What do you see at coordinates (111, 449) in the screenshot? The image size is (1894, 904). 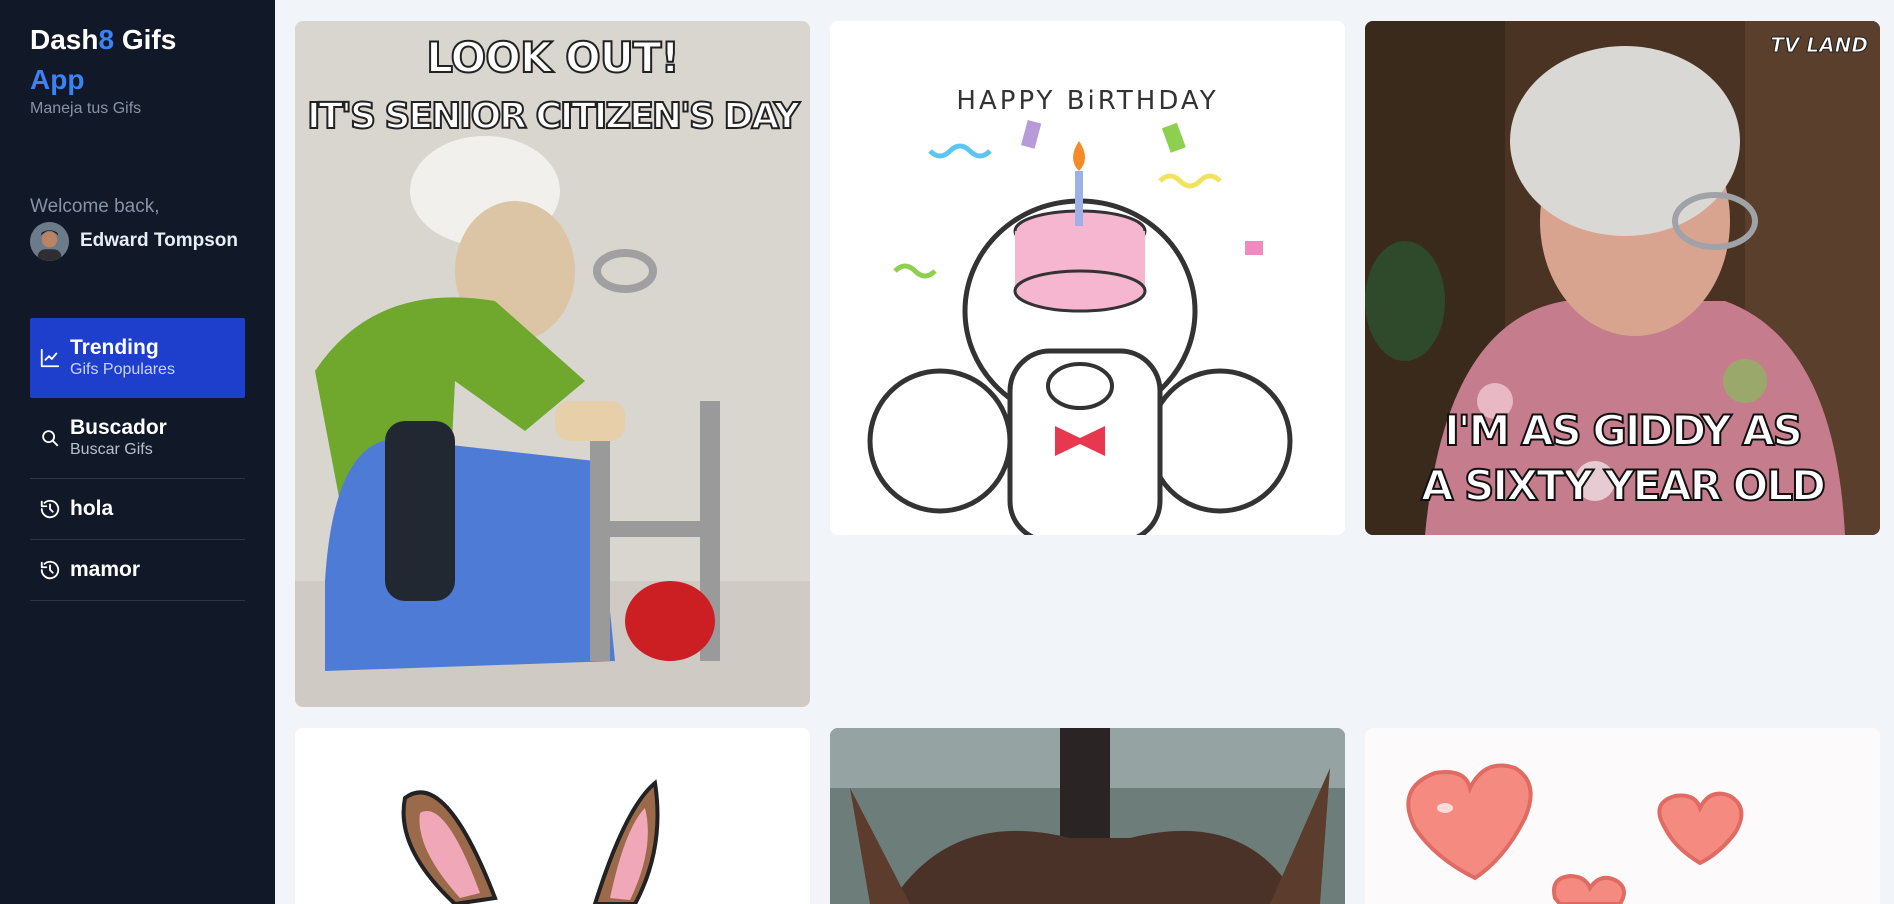 I see `sidebar-item-sublabel: Buscar Gifs` at bounding box center [111, 449].